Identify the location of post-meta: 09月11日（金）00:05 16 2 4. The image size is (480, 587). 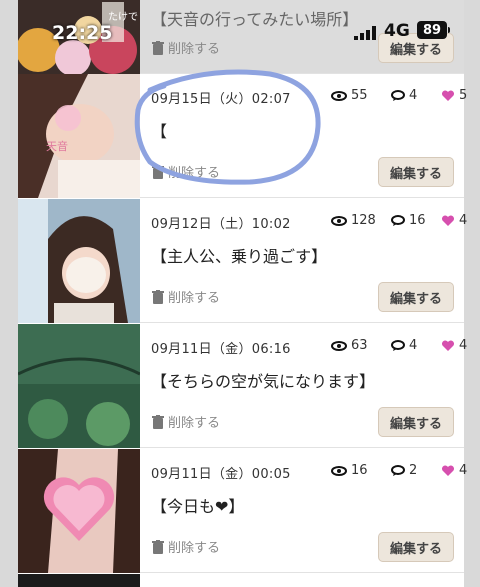
(309, 473).